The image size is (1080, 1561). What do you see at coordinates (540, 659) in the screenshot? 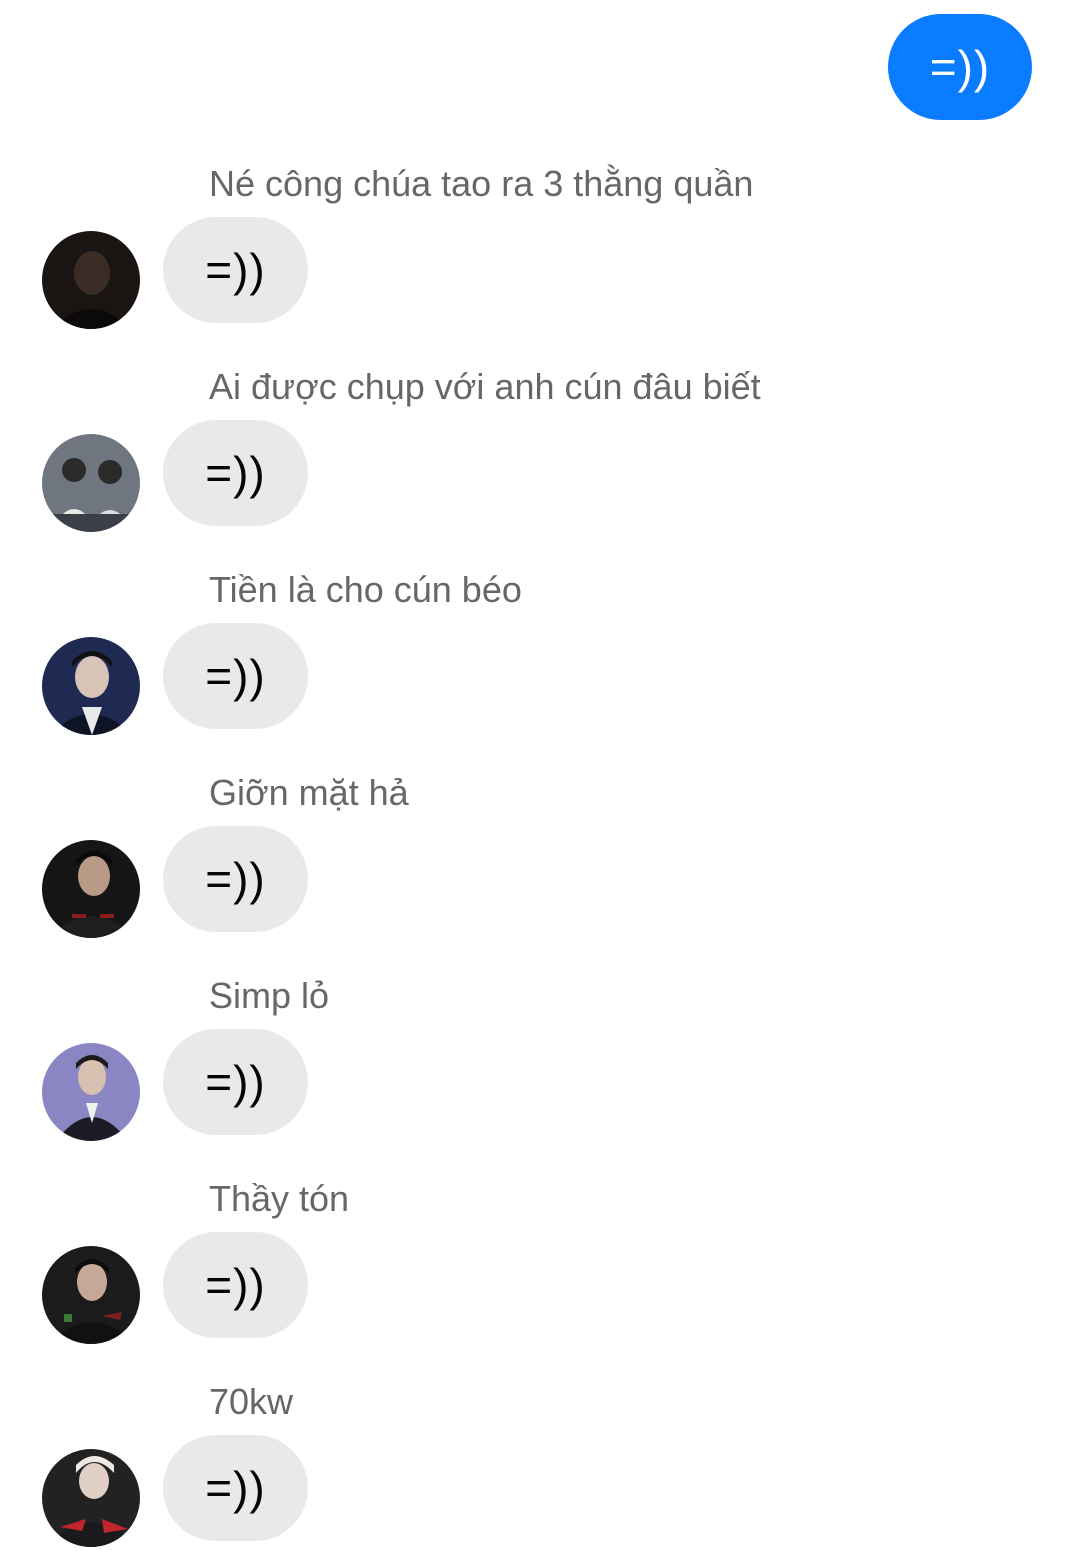
I see `message-group-3: Tiền là cho cún béo =))` at bounding box center [540, 659].